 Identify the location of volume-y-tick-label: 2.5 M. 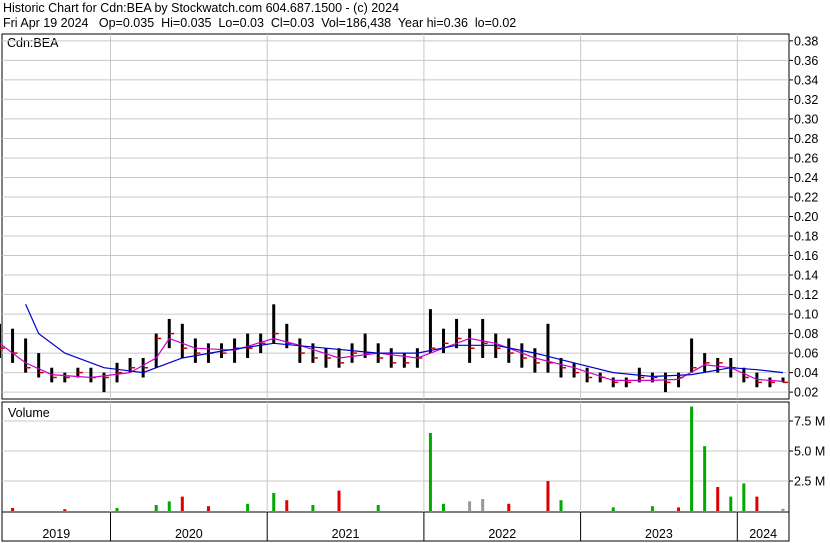
(809, 482).